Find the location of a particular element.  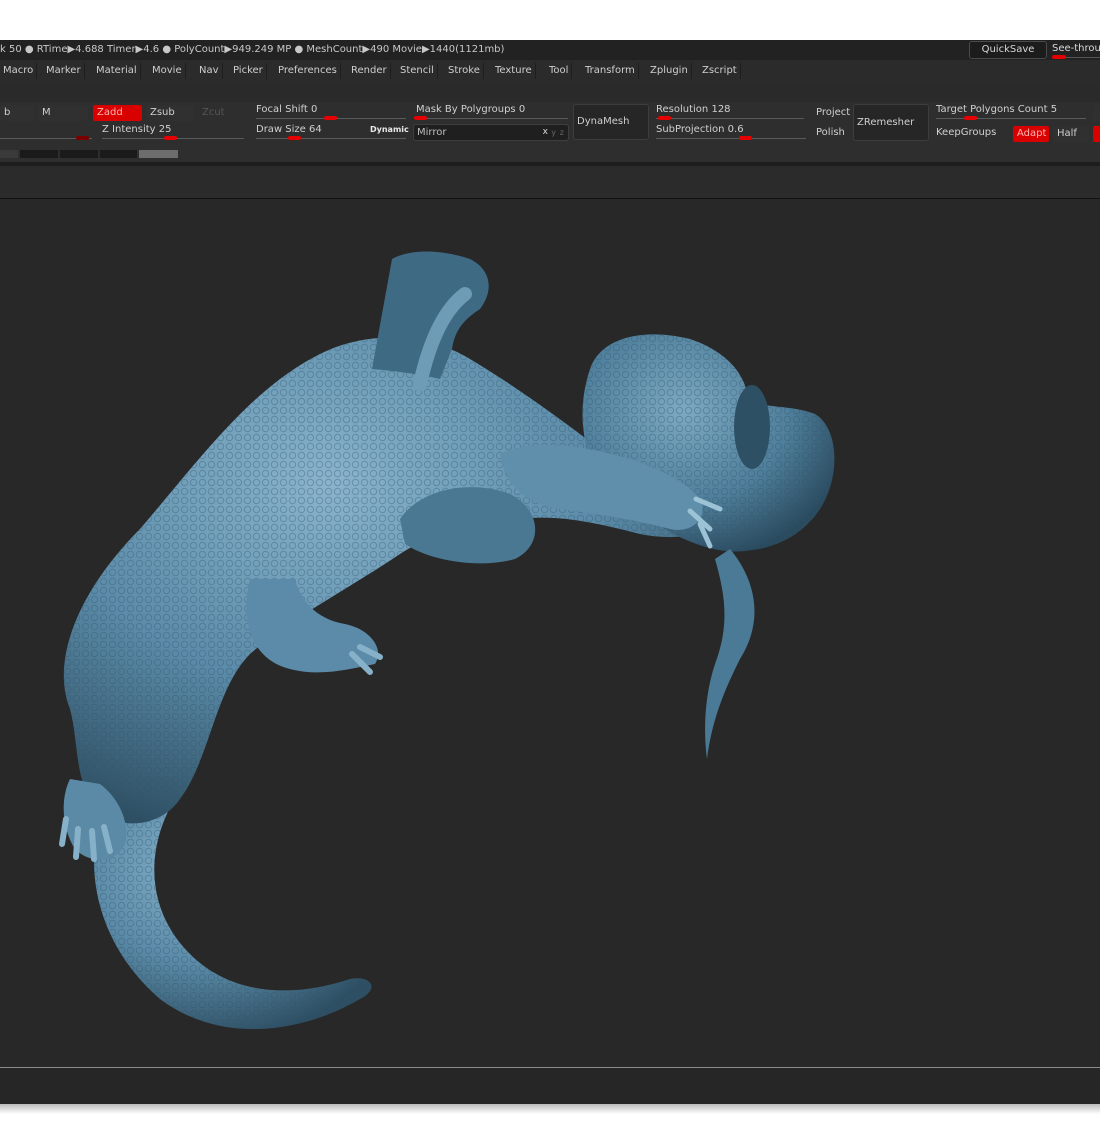

menu-movie: Movie is located at coordinates (167, 71).